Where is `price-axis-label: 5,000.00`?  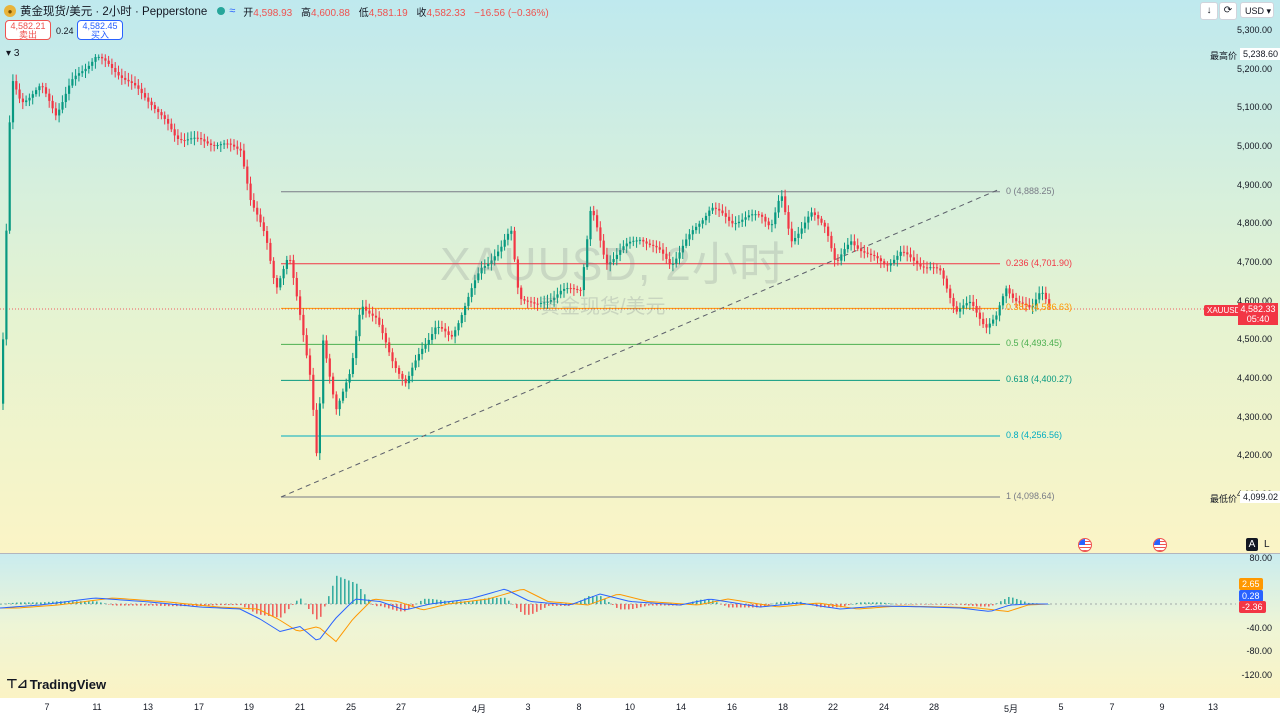
price-axis-label: 5,000.00 is located at coordinates (1254, 145).